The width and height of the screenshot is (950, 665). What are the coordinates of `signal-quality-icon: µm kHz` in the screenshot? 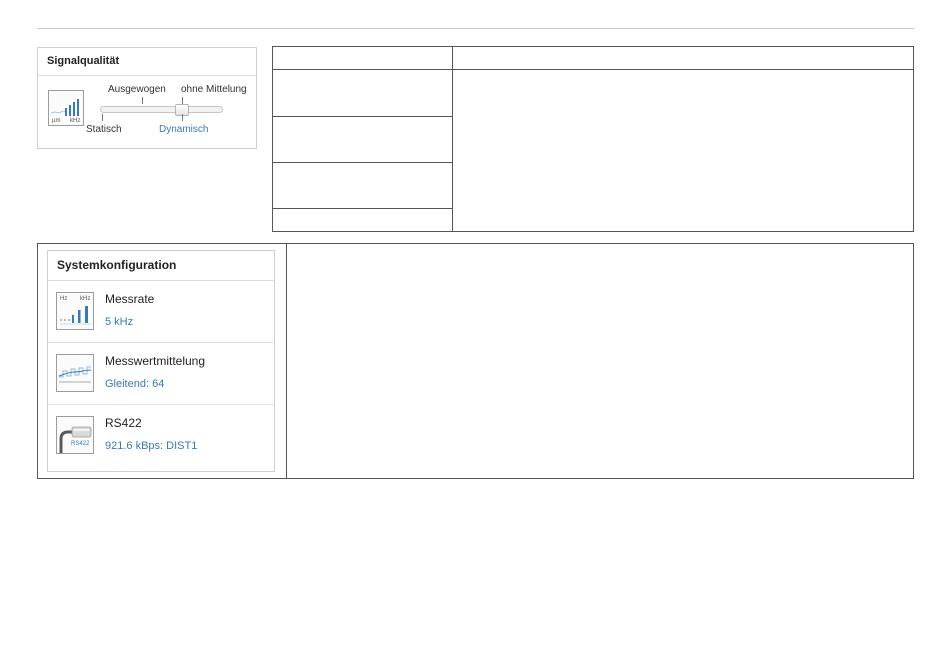 It's located at (66, 108).